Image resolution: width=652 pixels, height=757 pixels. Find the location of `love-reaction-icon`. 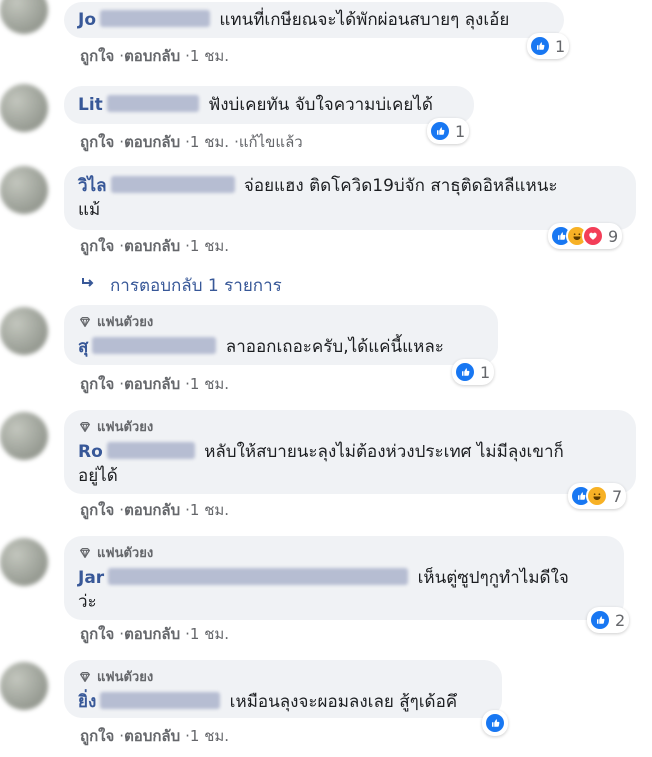

love-reaction-icon is located at coordinates (593, 236).